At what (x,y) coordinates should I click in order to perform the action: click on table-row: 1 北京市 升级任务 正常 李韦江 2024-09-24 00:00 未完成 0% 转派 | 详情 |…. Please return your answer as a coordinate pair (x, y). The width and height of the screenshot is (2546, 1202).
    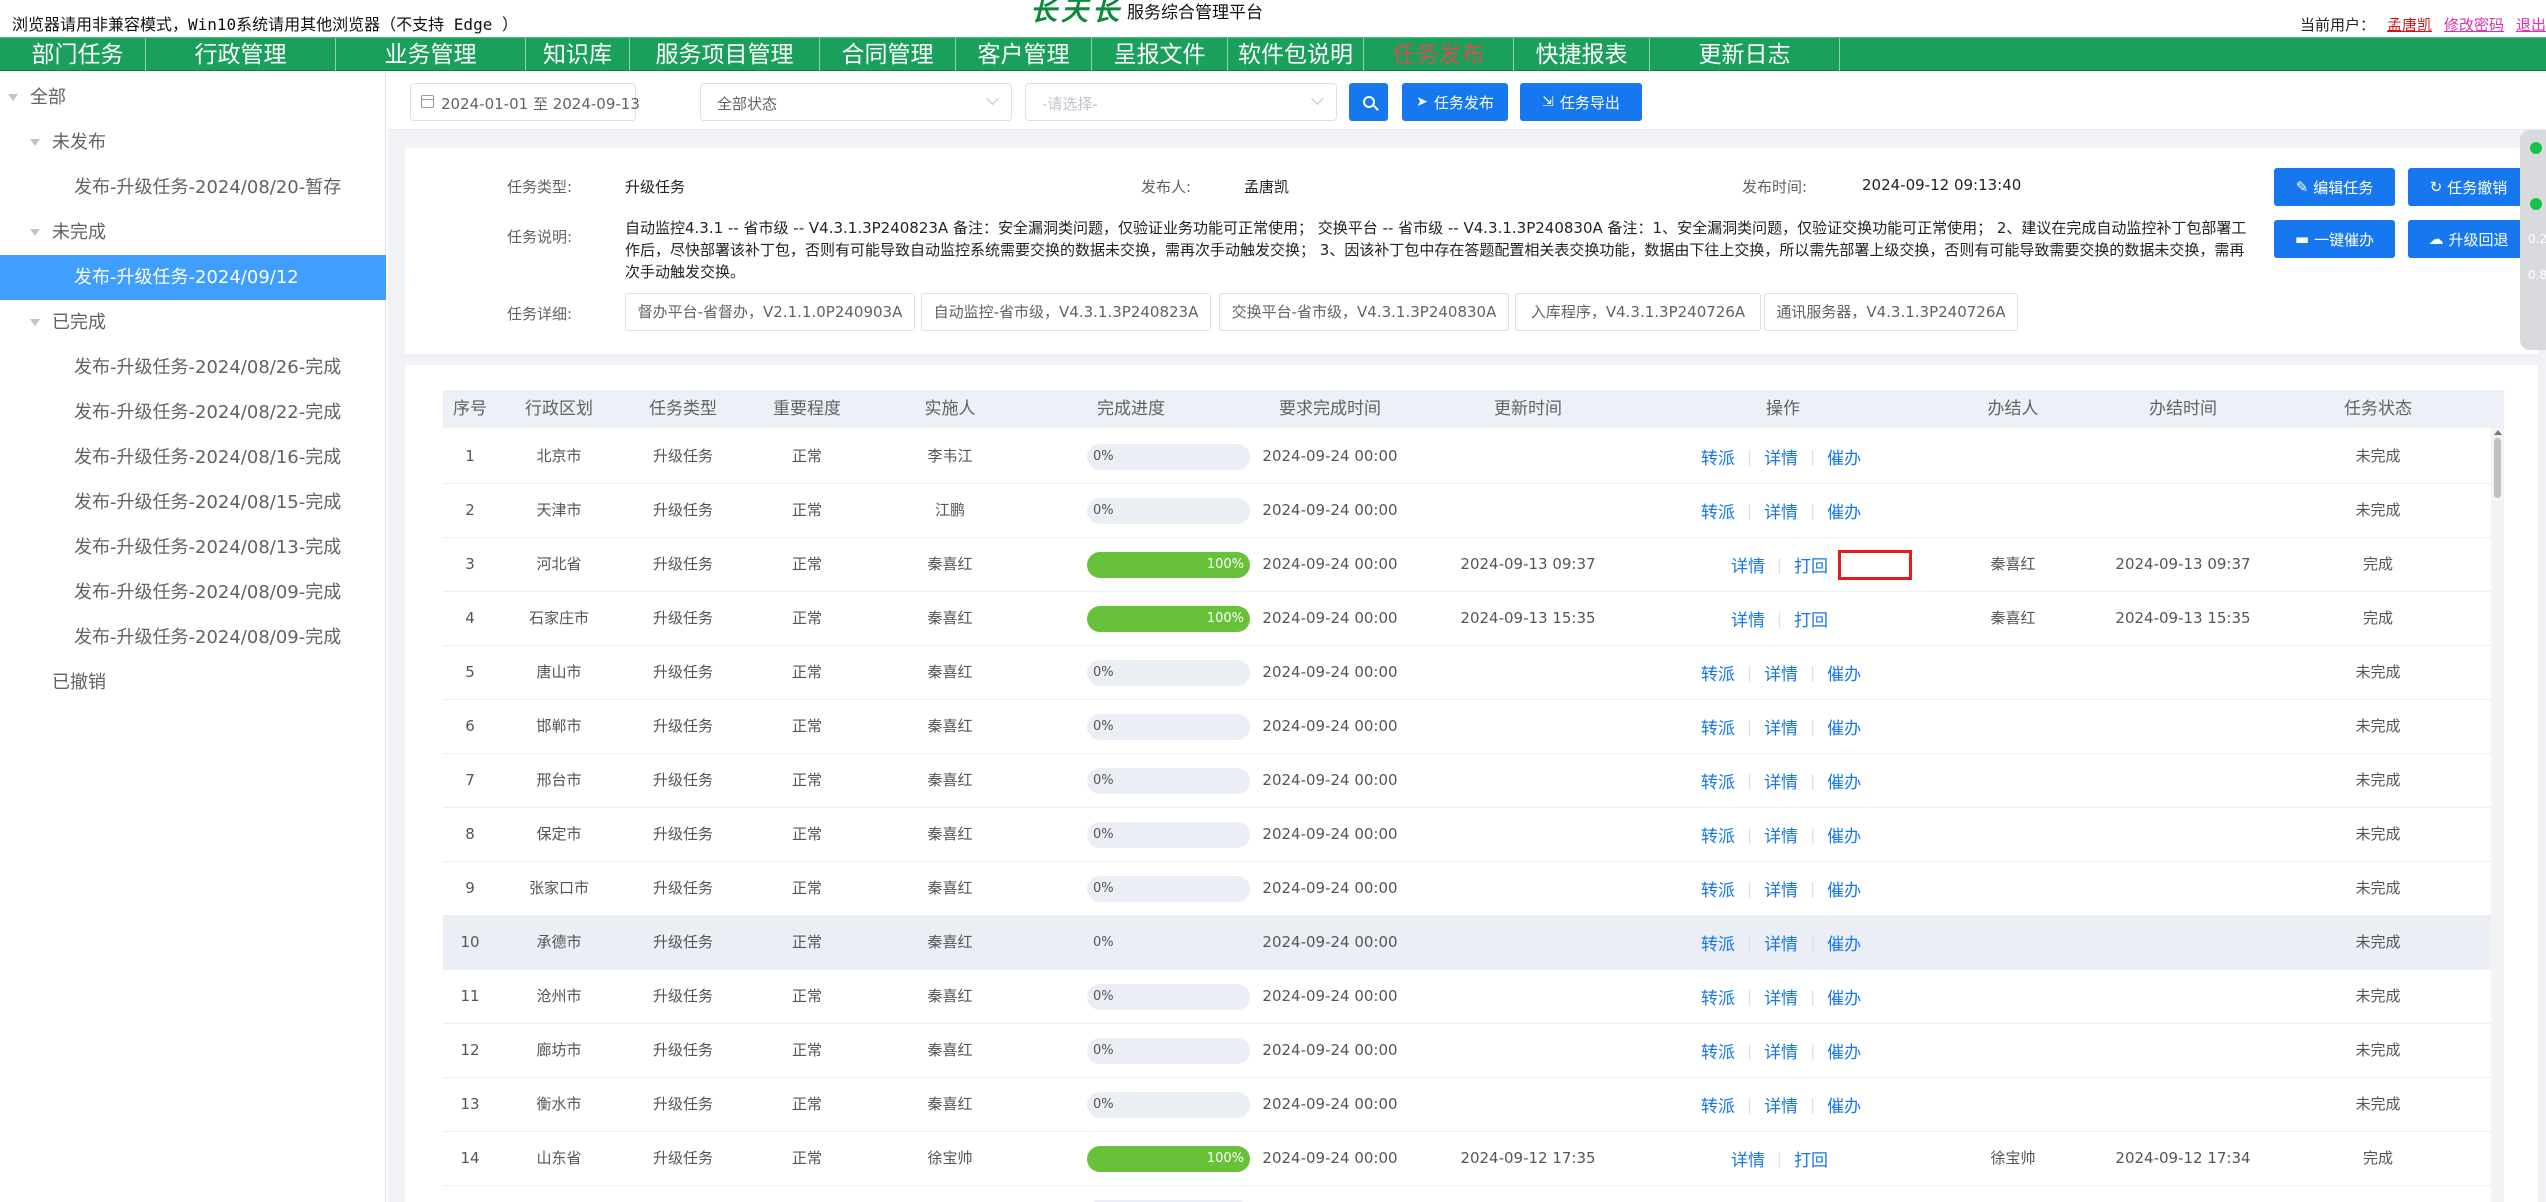
    Looking at the image, I should click on (1467, 457).